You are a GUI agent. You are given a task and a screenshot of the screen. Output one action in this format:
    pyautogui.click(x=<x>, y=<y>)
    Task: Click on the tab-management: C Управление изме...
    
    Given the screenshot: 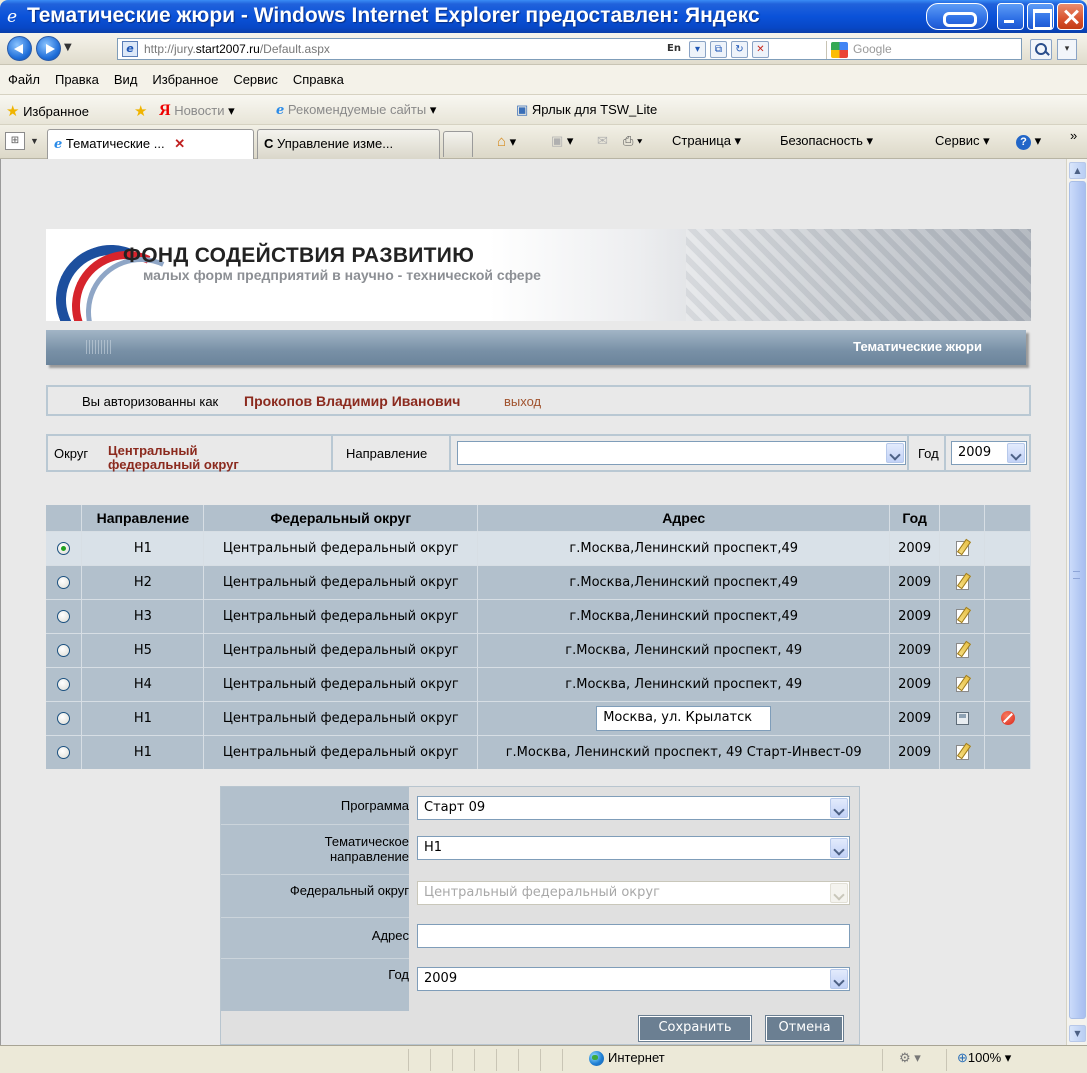 What is the action you would take?
    pyautogui.click(x=348, y=144)
    